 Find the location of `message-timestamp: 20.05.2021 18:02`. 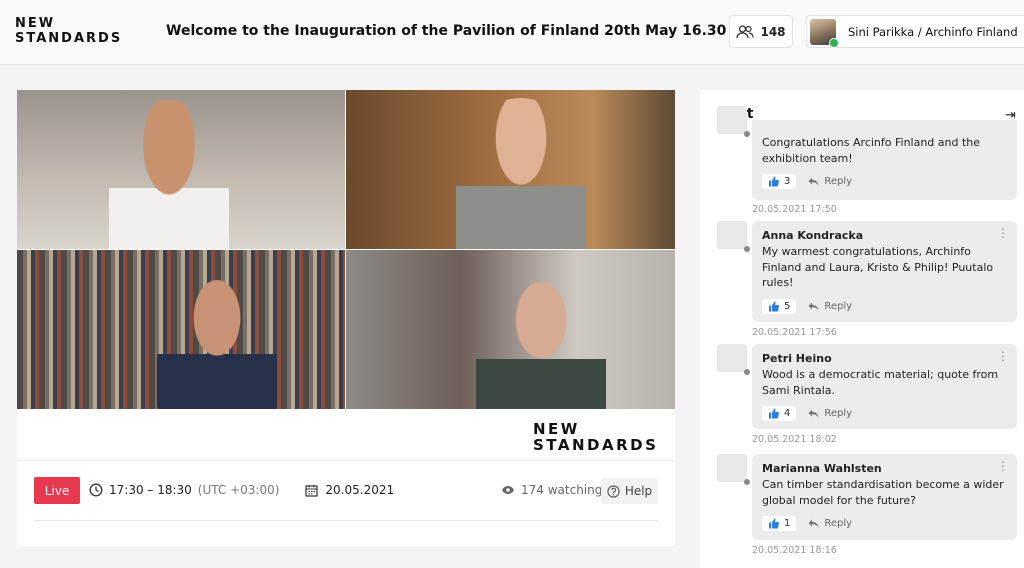

message-timestamp: 20.05.2021 18:02 is located at coordinates (794, 439).